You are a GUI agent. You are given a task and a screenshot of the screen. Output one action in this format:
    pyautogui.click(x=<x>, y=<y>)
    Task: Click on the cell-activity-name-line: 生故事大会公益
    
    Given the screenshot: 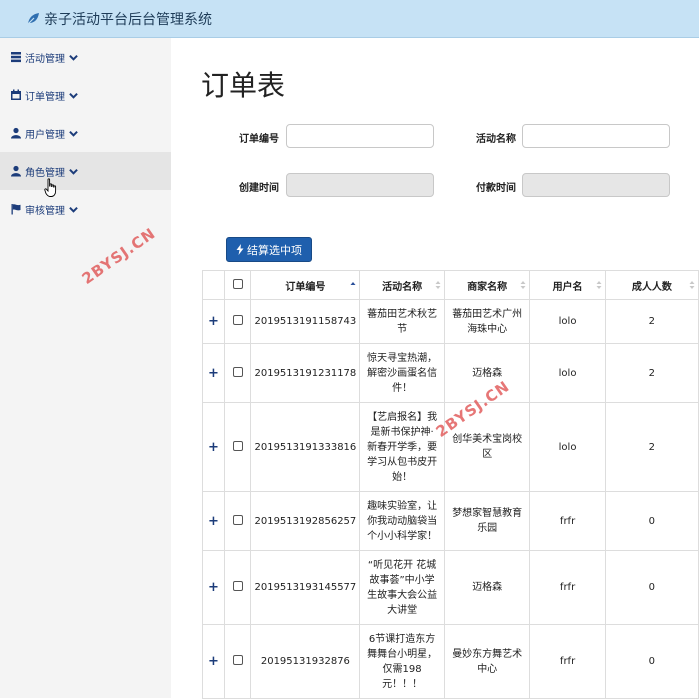 What is the action you would take?
    pyautogui.click(x=402, y=595)
    